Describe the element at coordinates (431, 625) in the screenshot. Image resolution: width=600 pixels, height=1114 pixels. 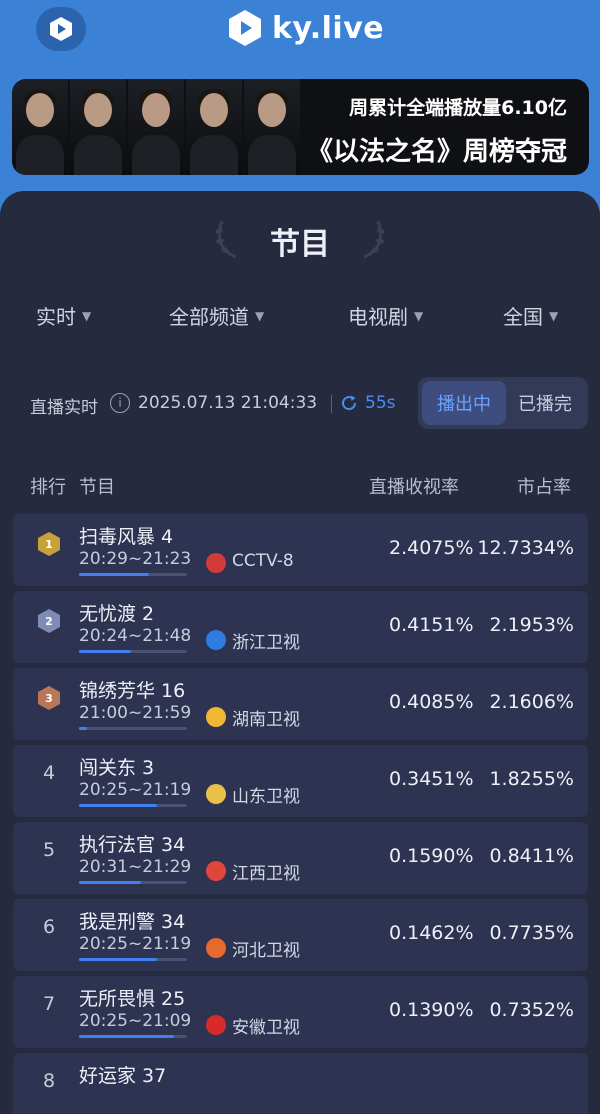
I see `live-rating: 0.4151%` at that location.